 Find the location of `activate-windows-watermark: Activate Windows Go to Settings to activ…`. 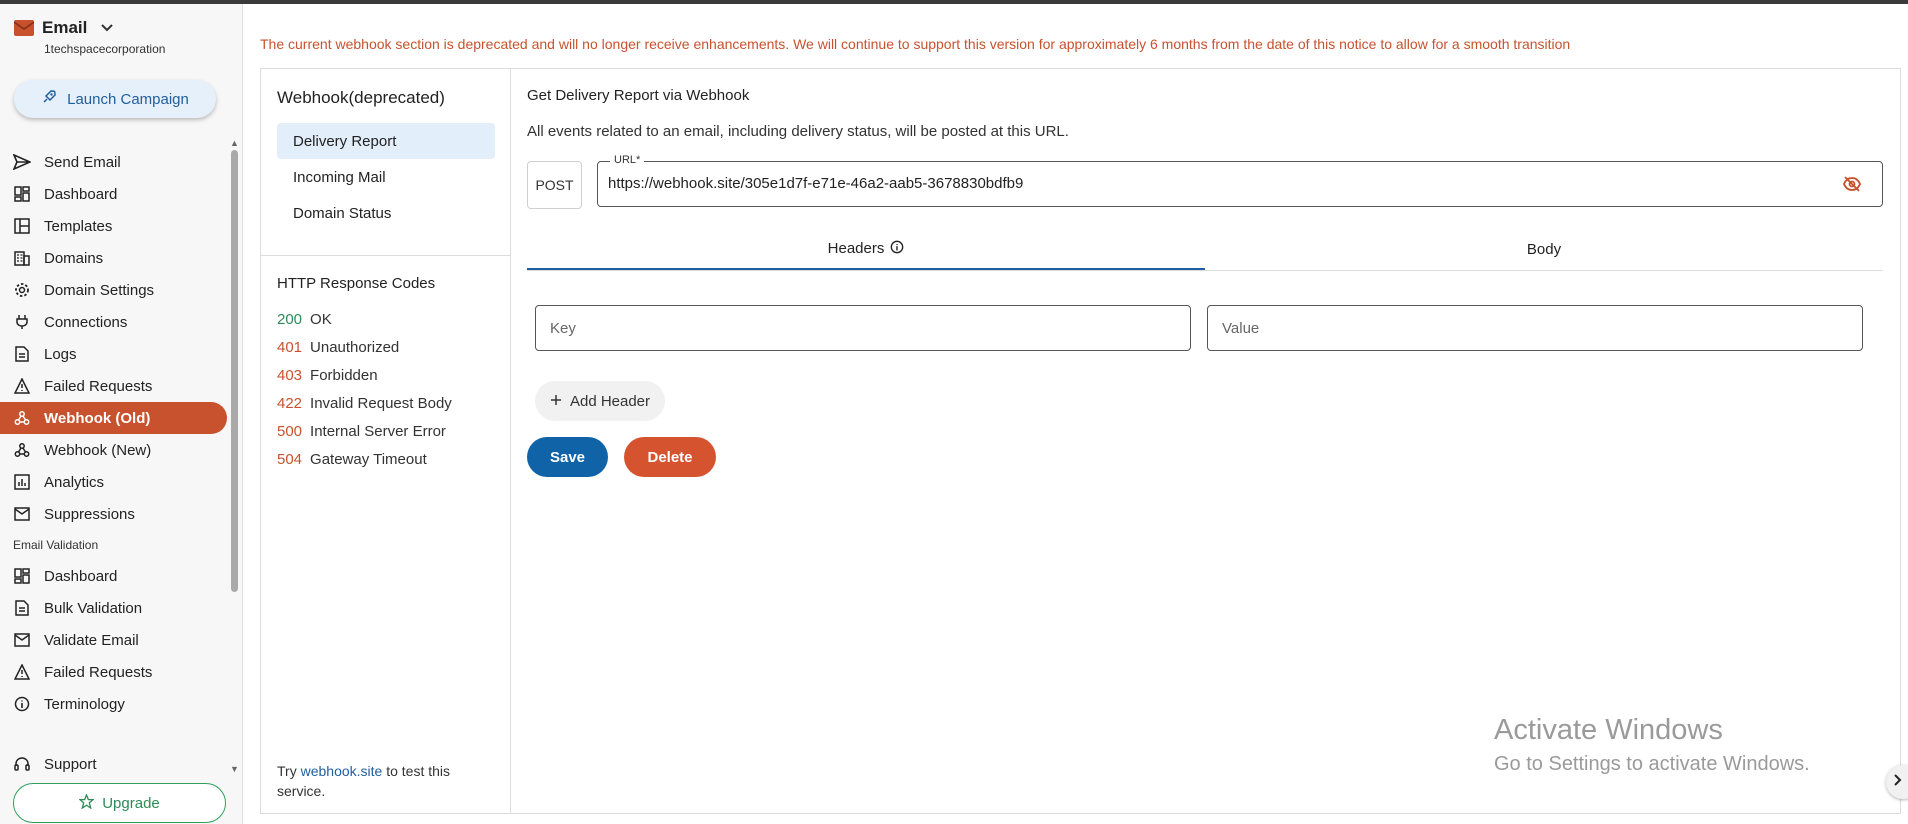

activate-windows-watermark: Activate Windows Go to Settings to activ… is located at coordinates (1652, 745).